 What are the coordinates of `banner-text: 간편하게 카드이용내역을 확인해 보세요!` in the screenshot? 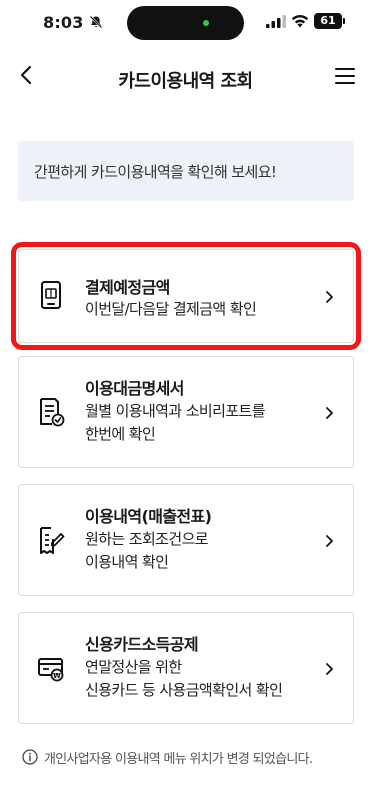 It's located at (155, 172).